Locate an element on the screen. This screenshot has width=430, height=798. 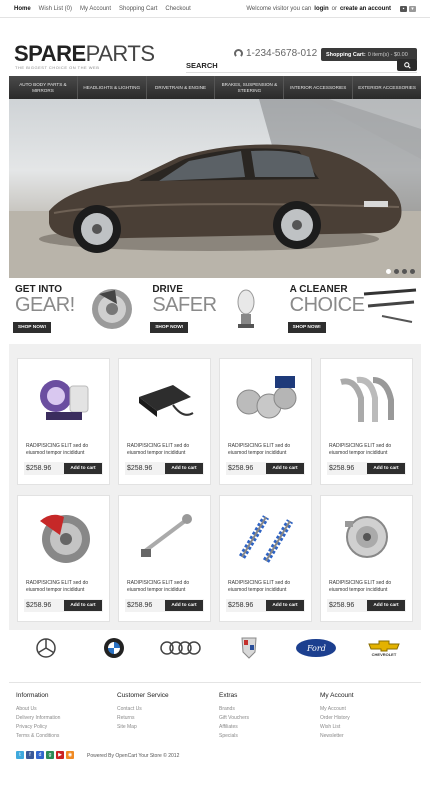
flag-icon: ▪ is located at coordinates (403, 8).